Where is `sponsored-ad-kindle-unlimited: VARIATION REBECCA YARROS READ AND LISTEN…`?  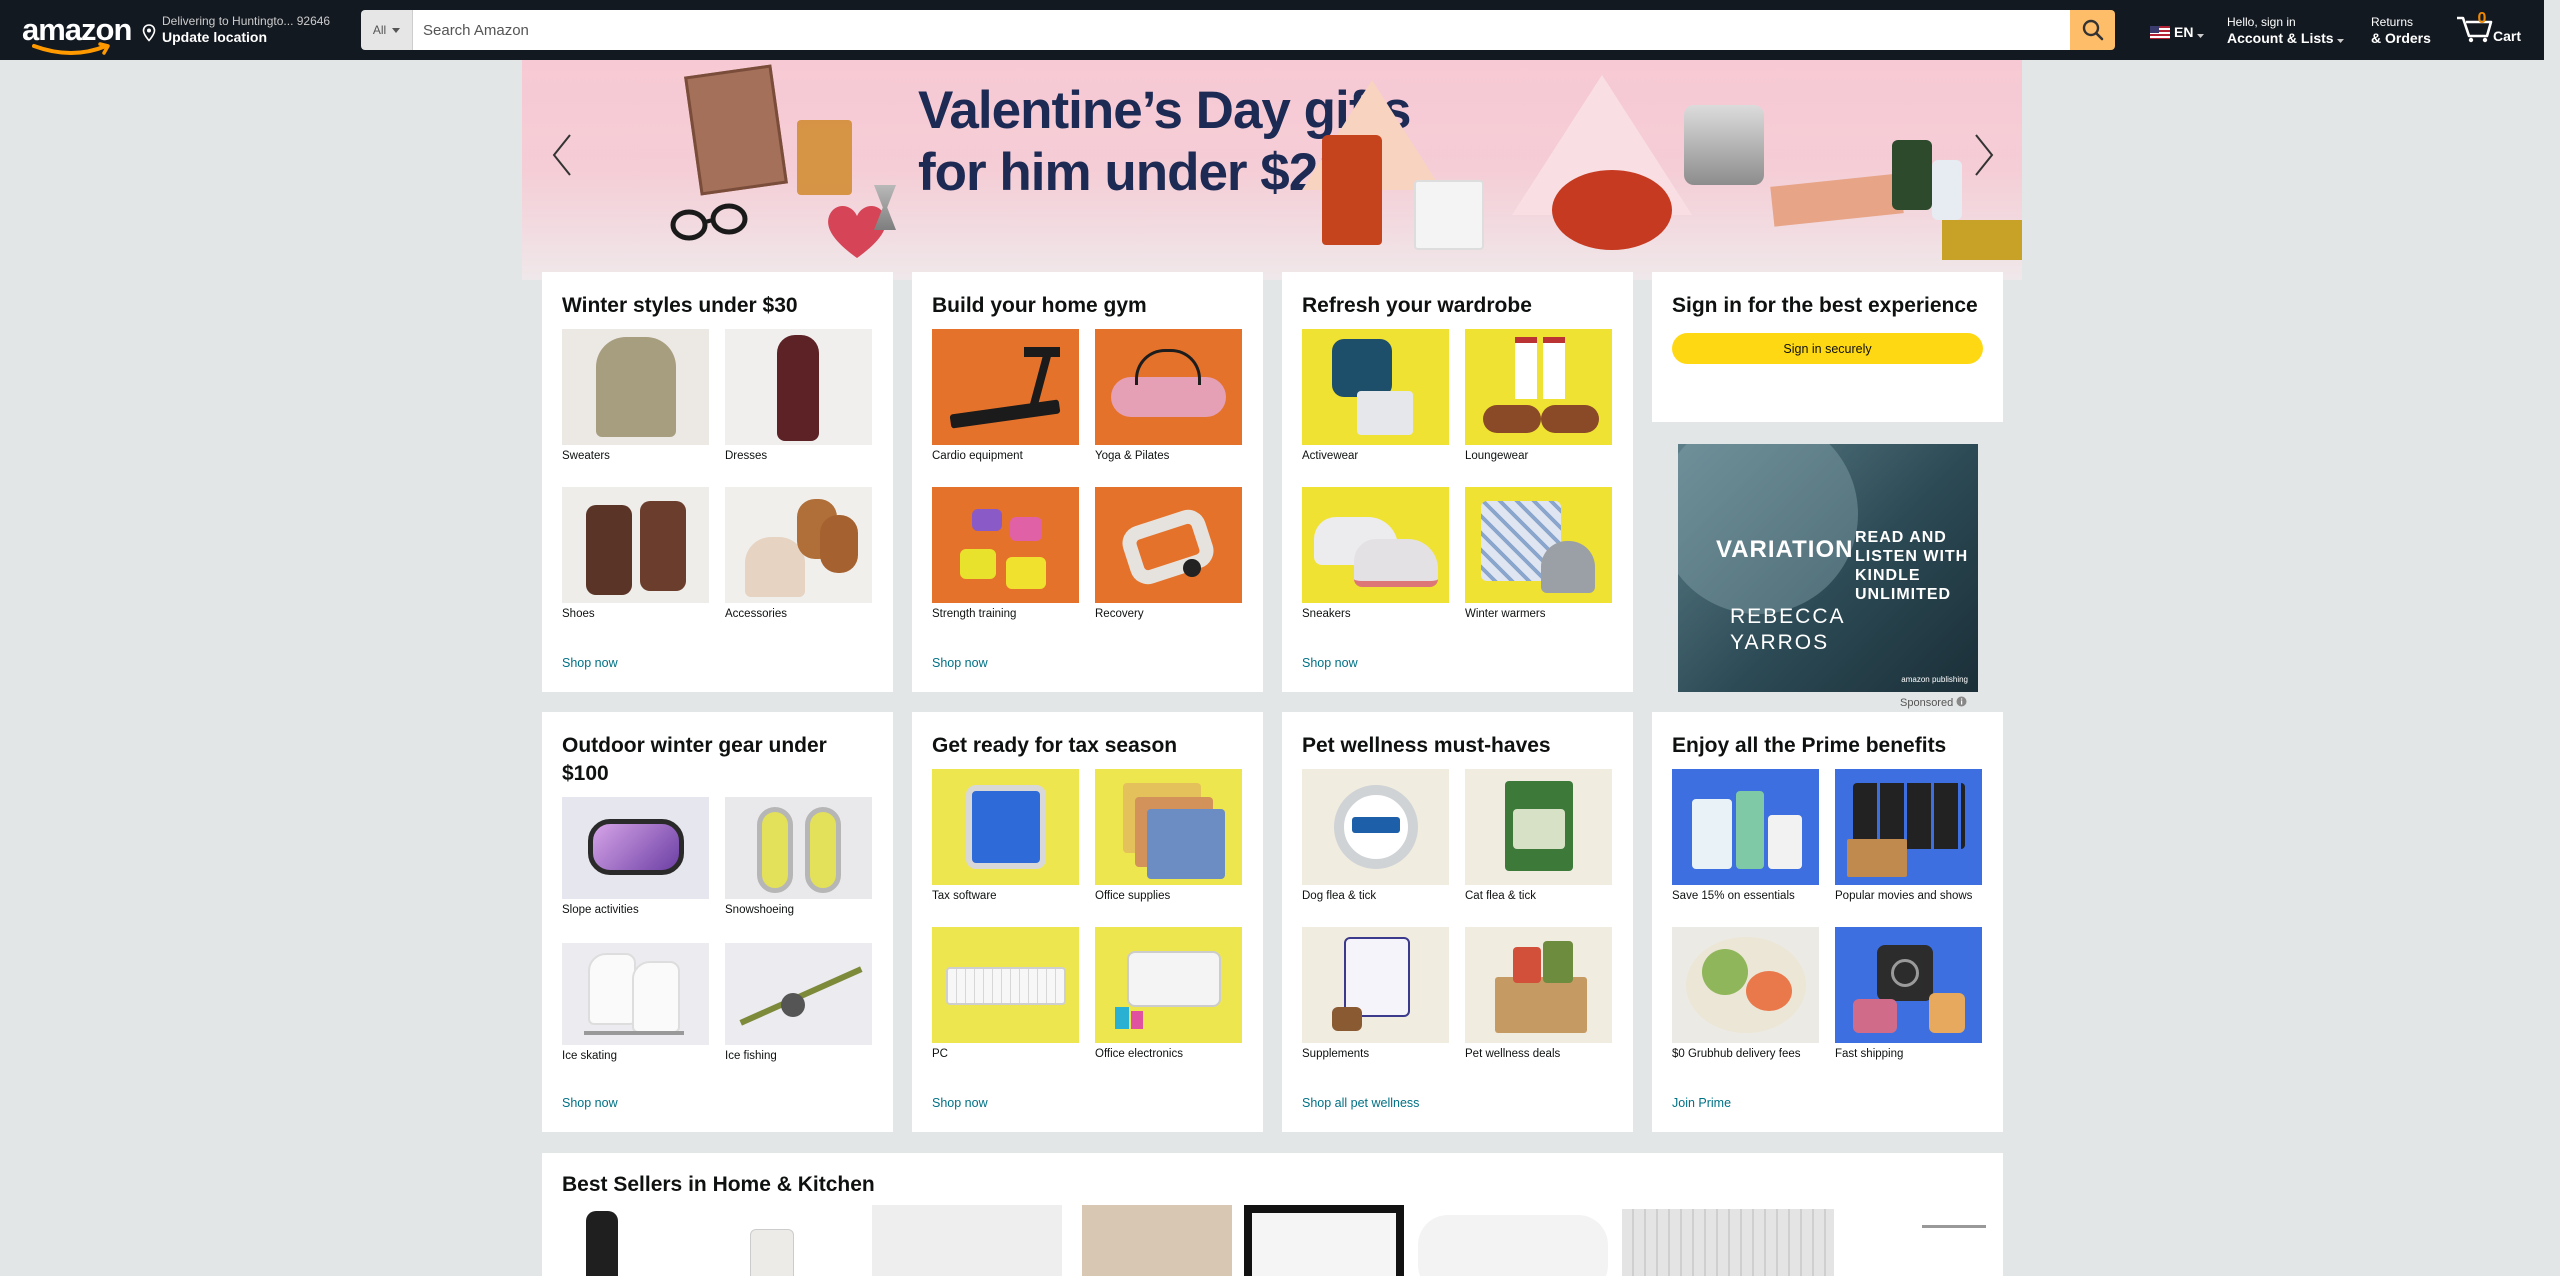 sponsored-ad-kindle-unlimited: VARIATION REBECCA YARROS READ AND LISTEN… is located at coordinates (1828, 568).